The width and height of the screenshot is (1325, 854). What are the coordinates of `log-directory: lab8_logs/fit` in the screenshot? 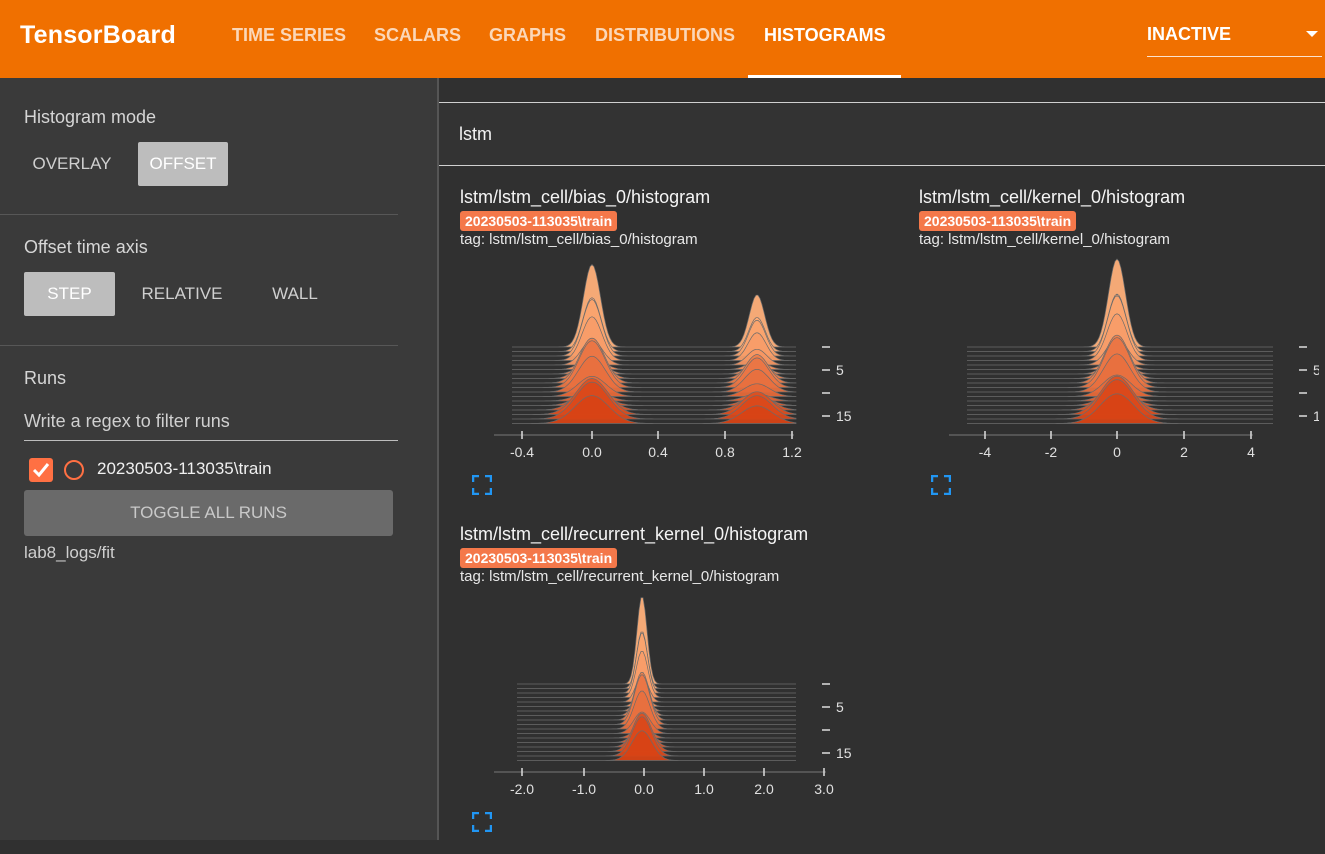 It's located at (69, 552).